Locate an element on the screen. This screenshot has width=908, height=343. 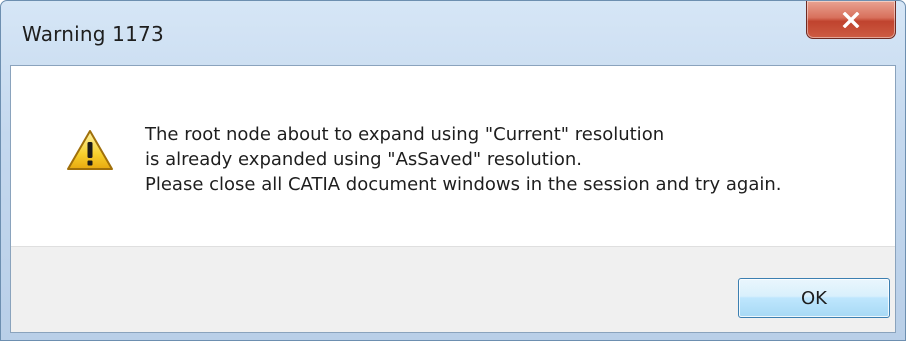
ok-button: OK is located at coordinates (814, 298).